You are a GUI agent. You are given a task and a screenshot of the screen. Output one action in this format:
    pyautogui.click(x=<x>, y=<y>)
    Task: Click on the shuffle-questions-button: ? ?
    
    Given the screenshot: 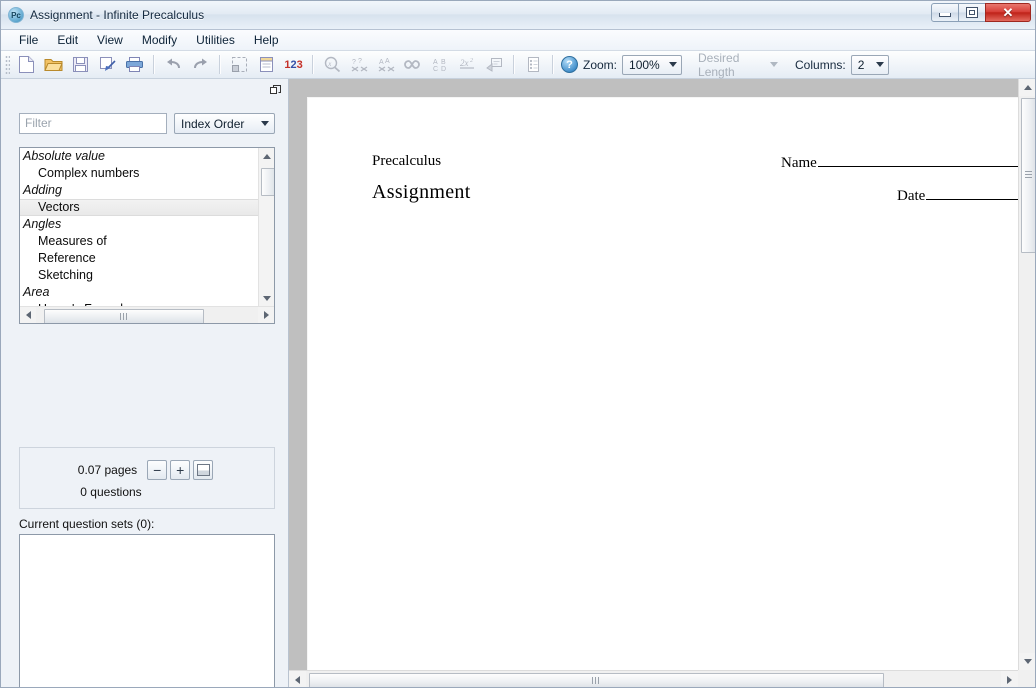 What is the action you would take?
    pyautogui.click(x=359, y=65)
    